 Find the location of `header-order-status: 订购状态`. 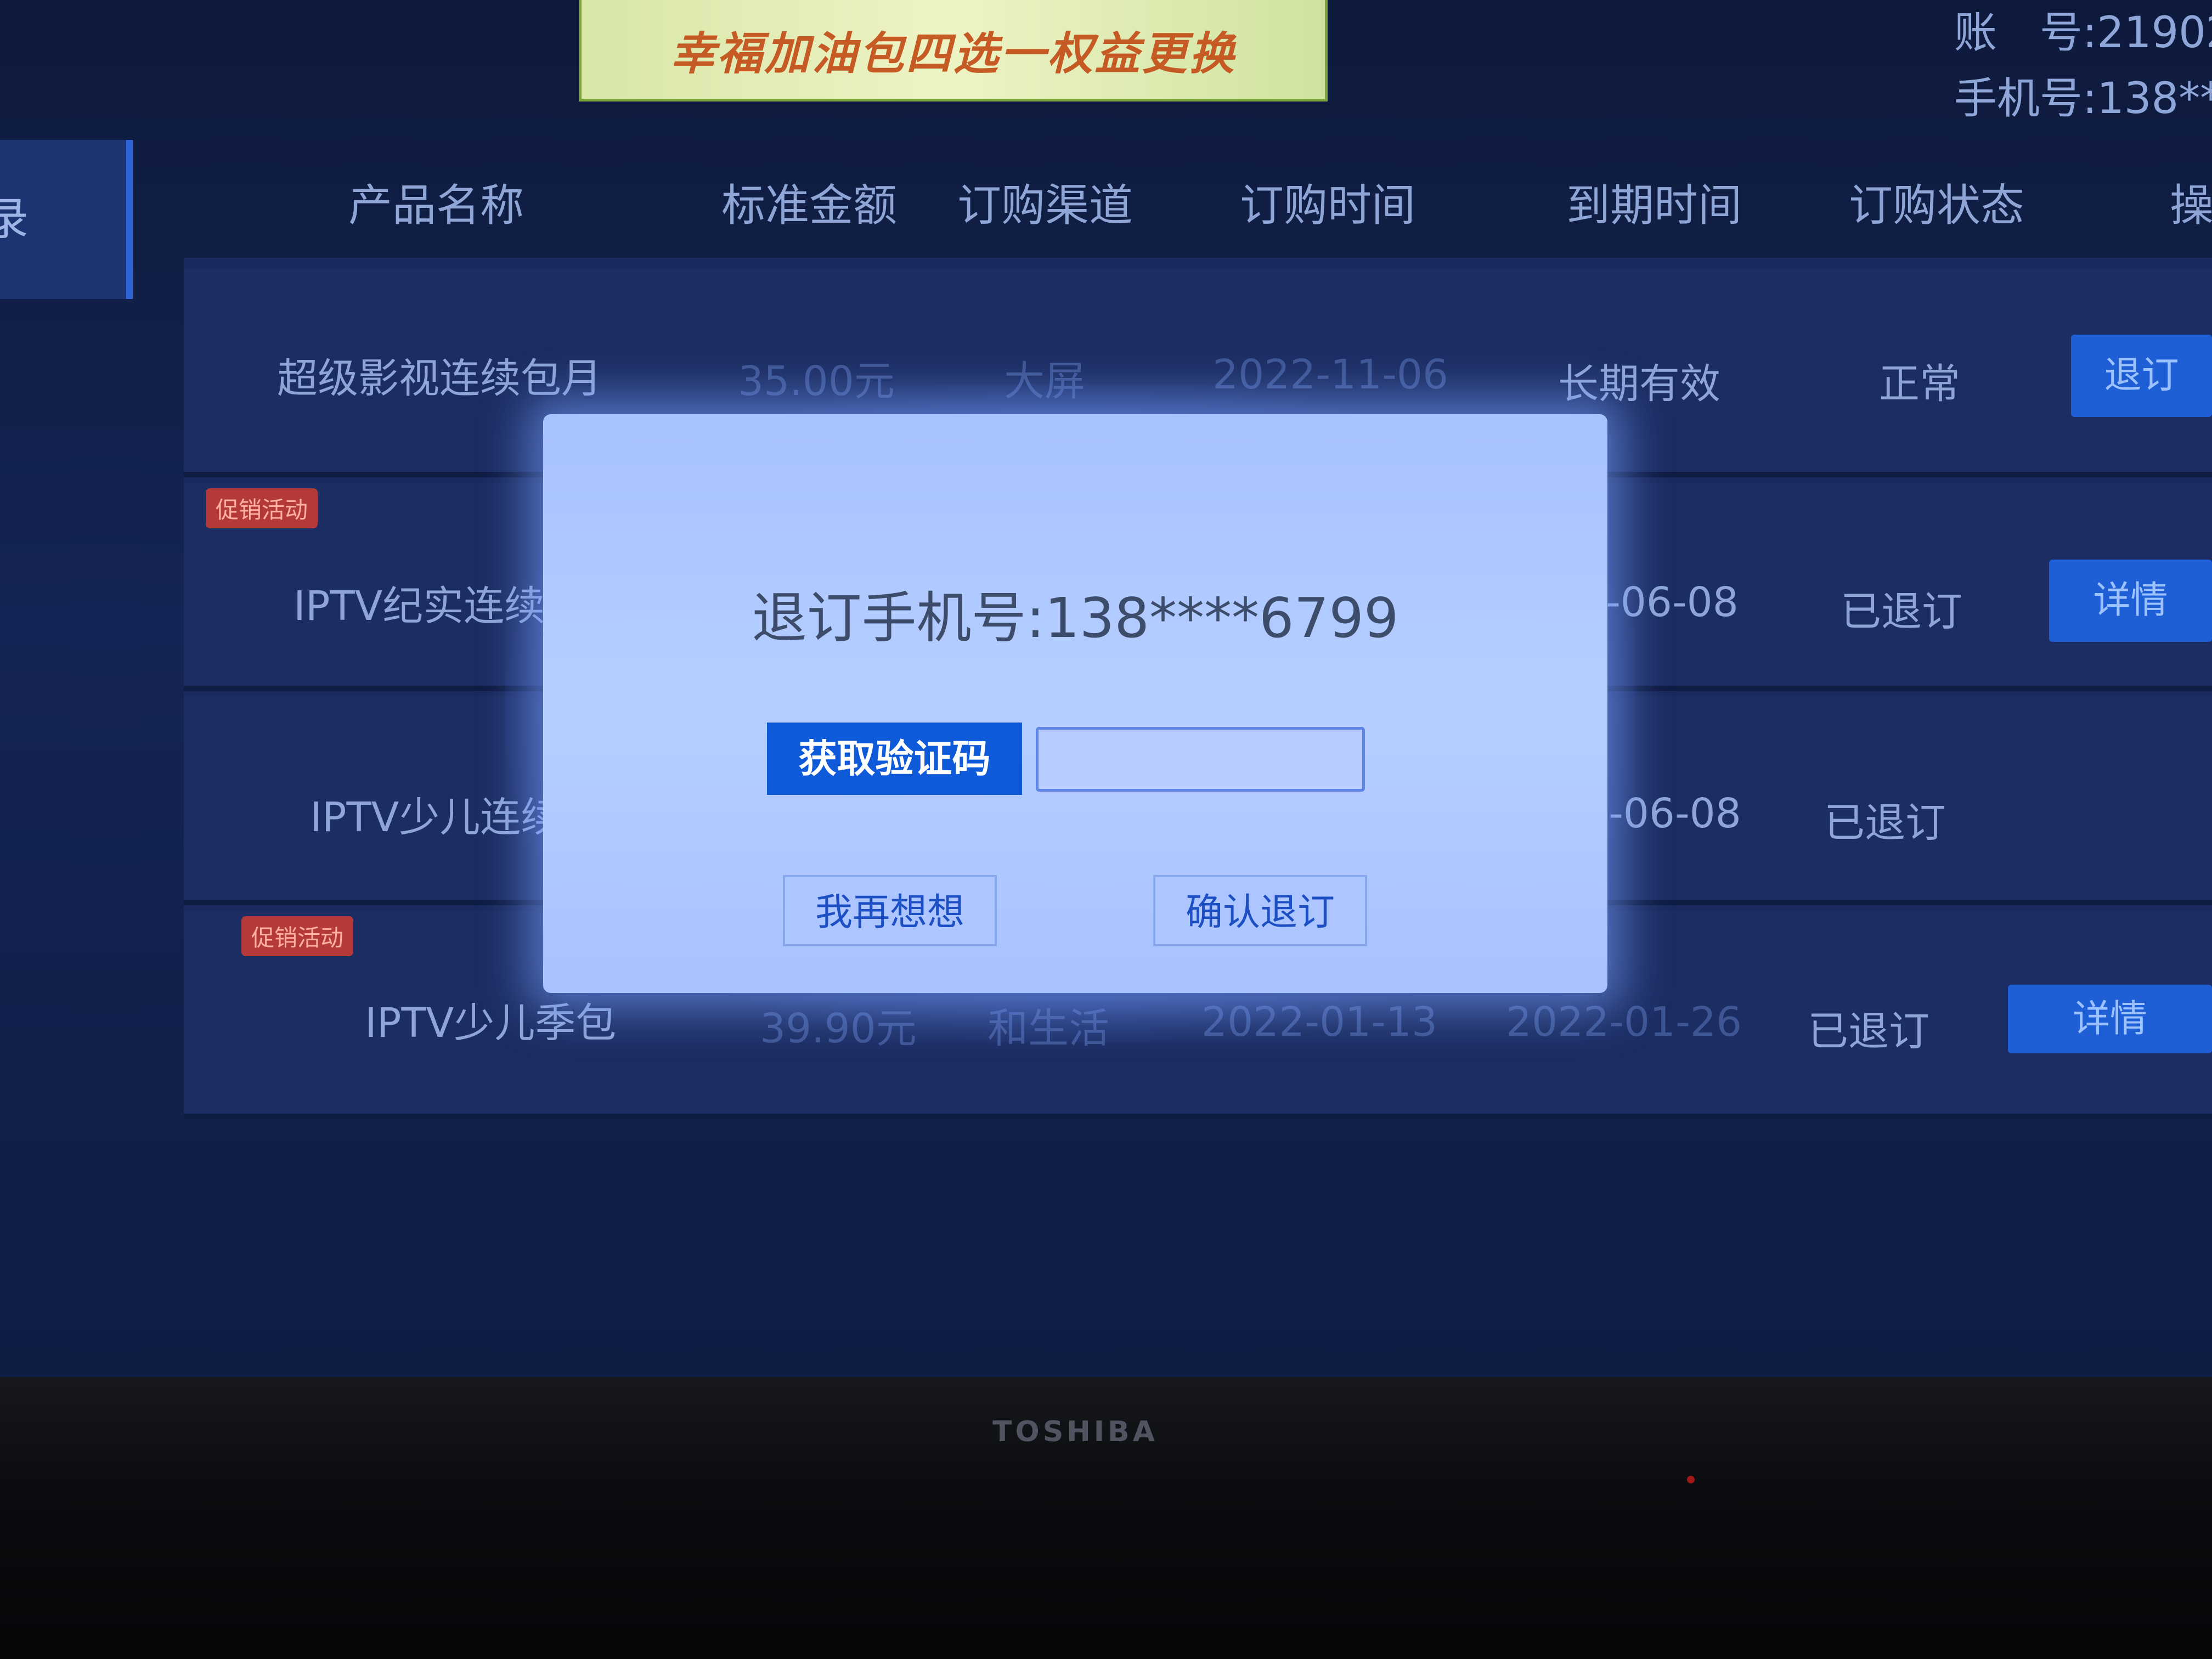

header-order-status: 订购状态 is located at coordinates (1936, 205).